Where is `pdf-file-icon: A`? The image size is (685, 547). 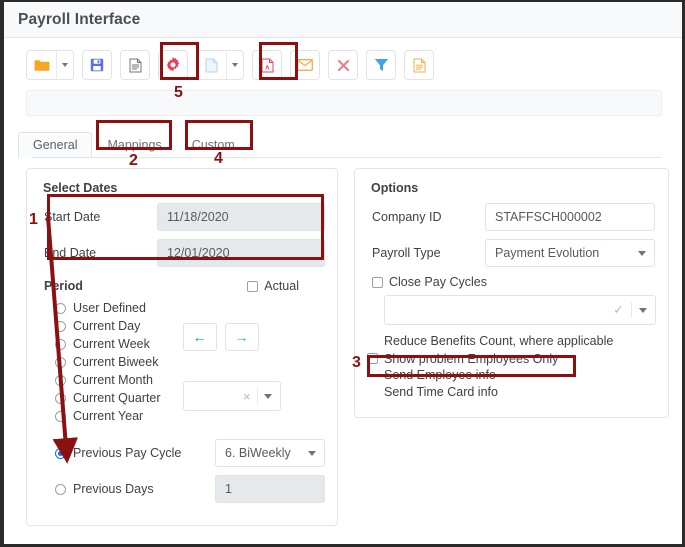
pdf-file-icon: A is located at coordinates (267, 65).